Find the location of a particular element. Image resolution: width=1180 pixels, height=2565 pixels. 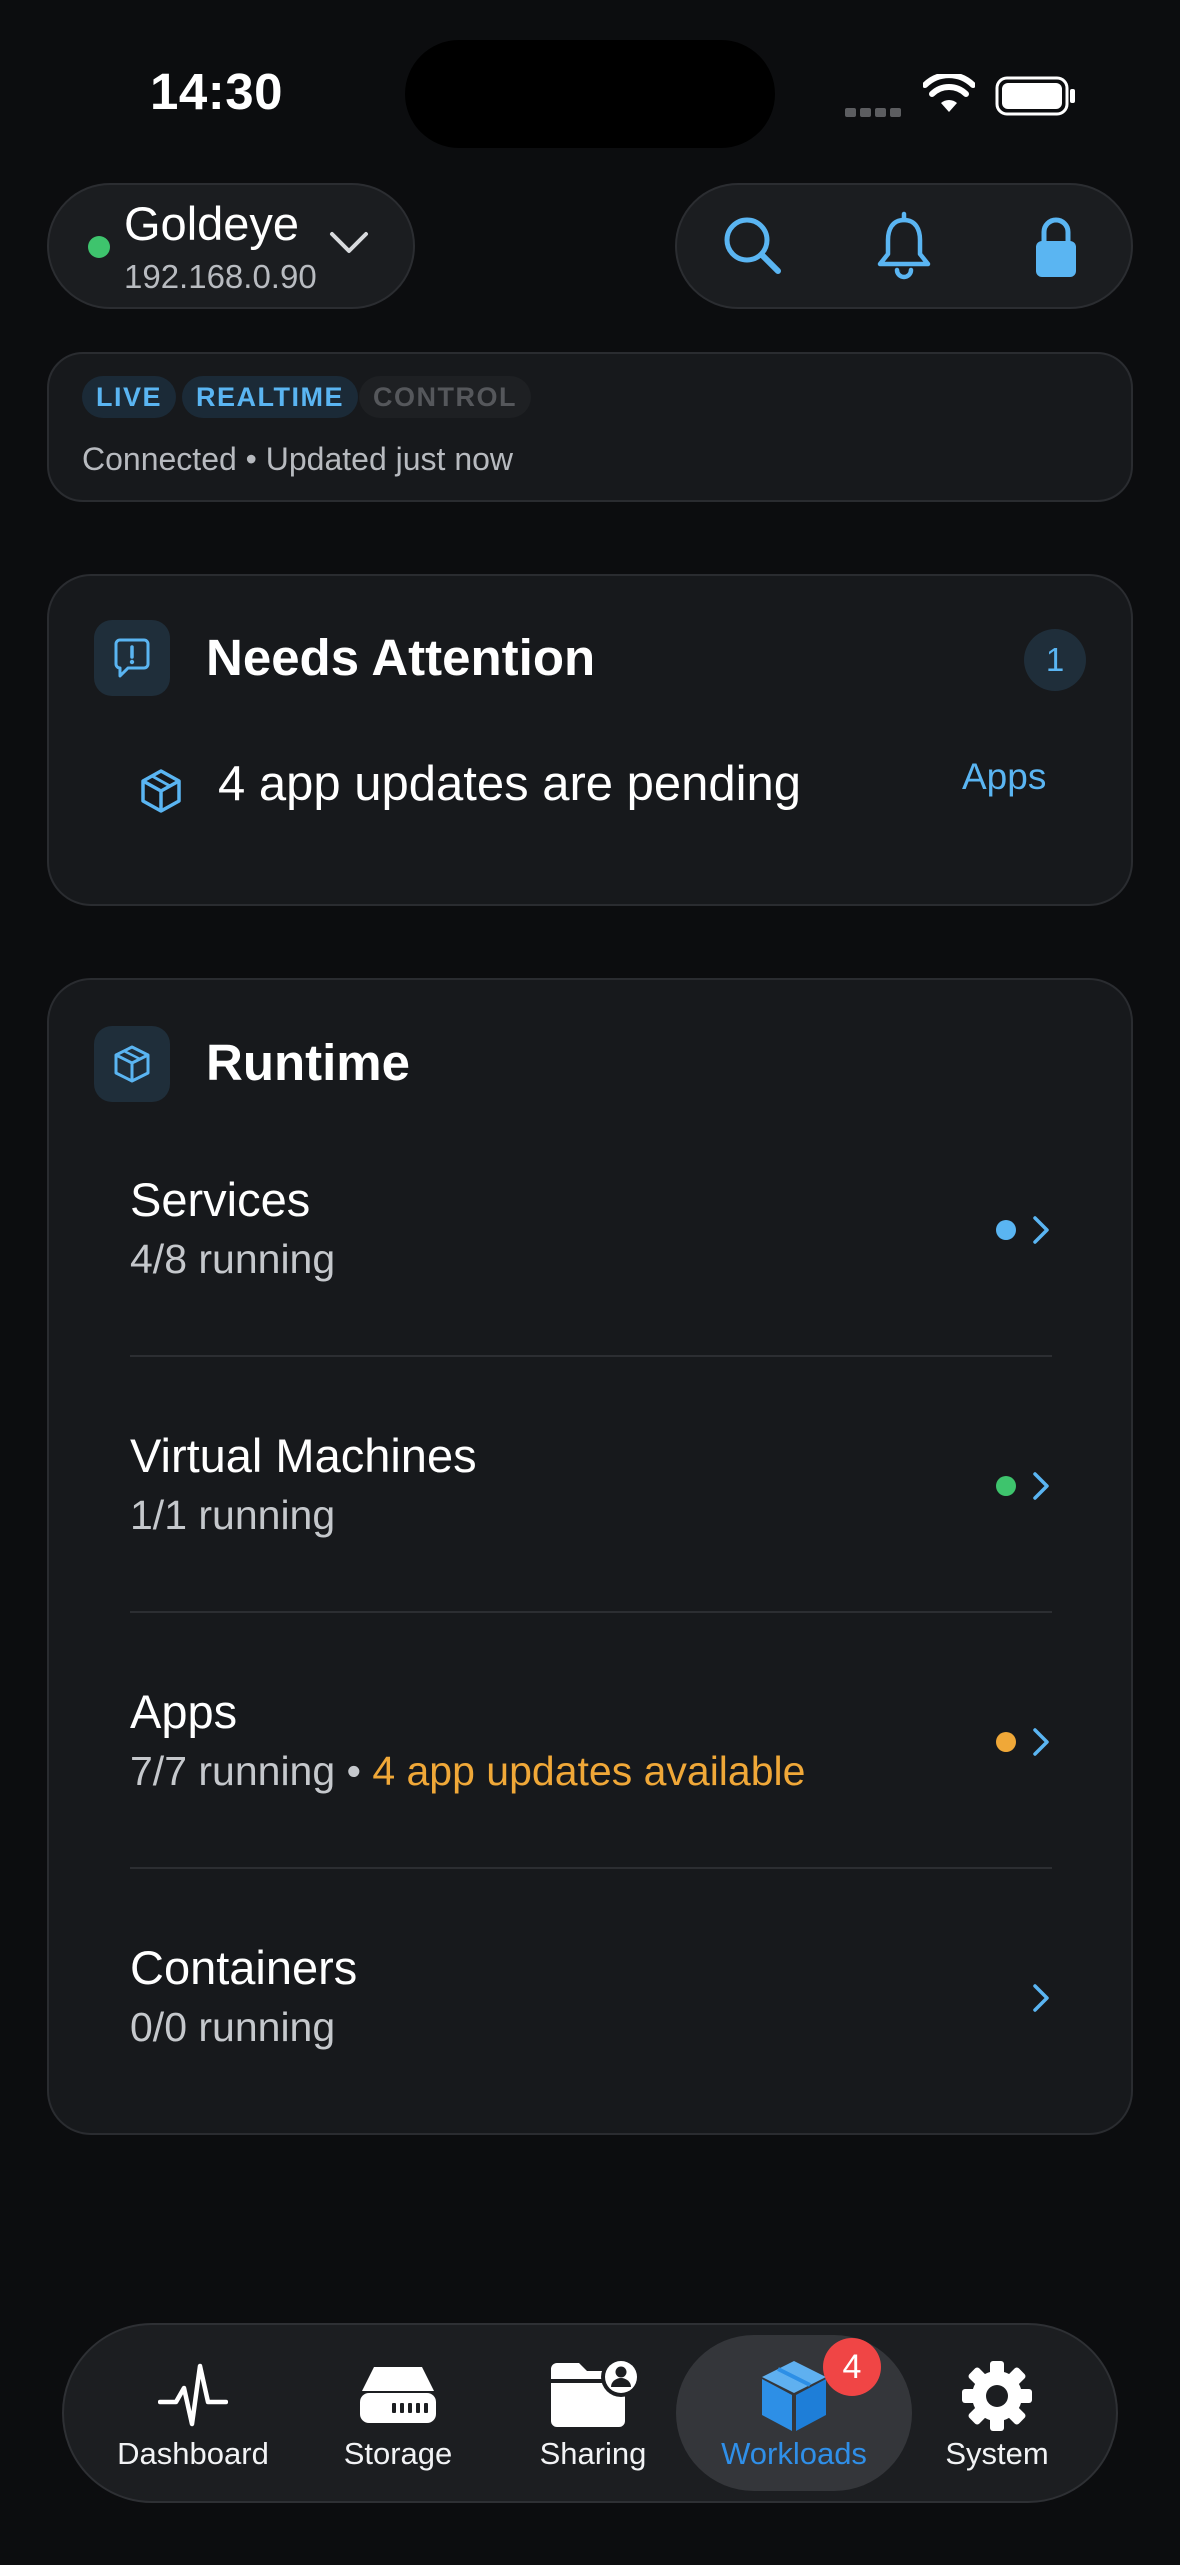

tab-storage: Storage is located at coordinates (398, 2413).